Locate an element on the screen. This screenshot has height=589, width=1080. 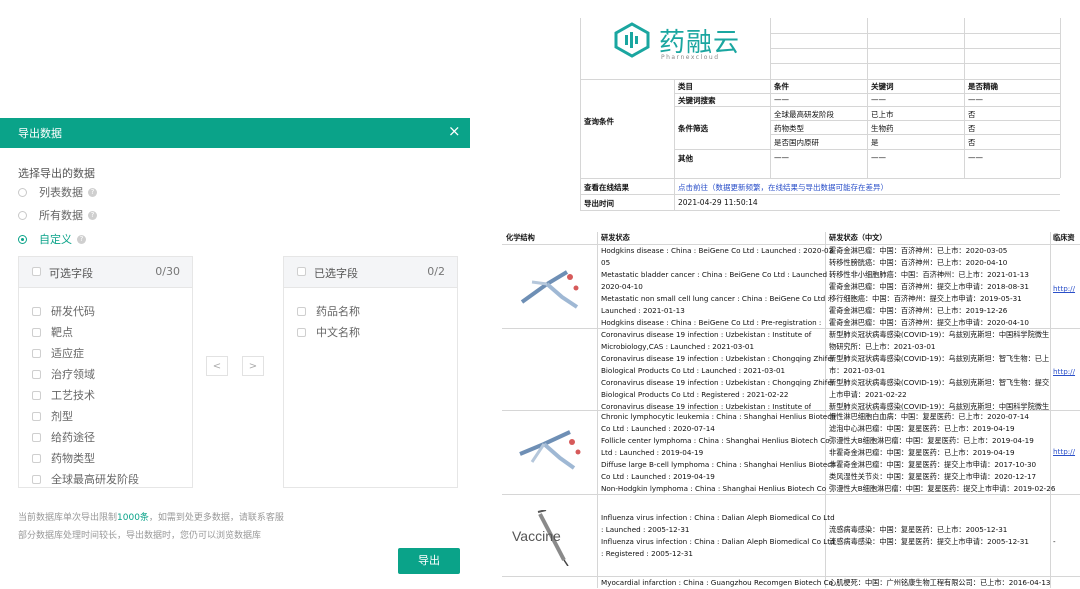
header-status-cn: 研发状态（中文） is located at coordinates (858, 237).